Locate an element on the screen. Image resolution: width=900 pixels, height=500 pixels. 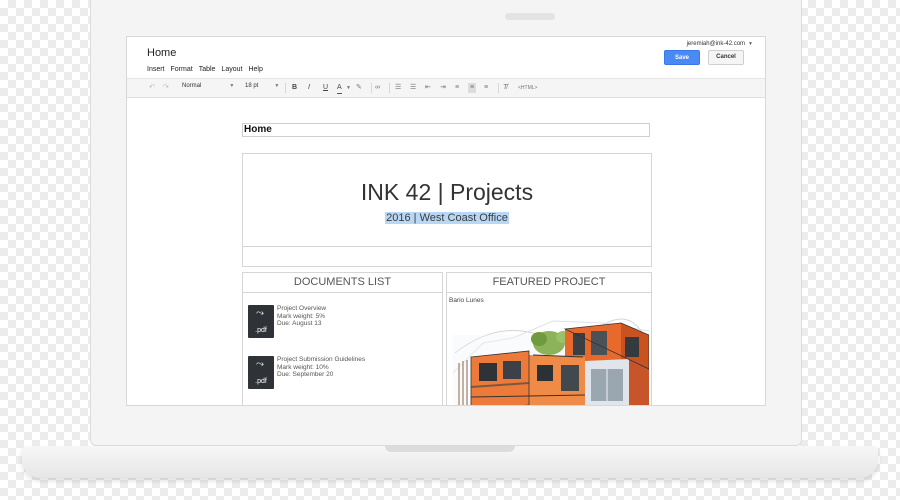
account-menu: jeremiah@ink-42.com ▼ is located at coordinates (720, 44).